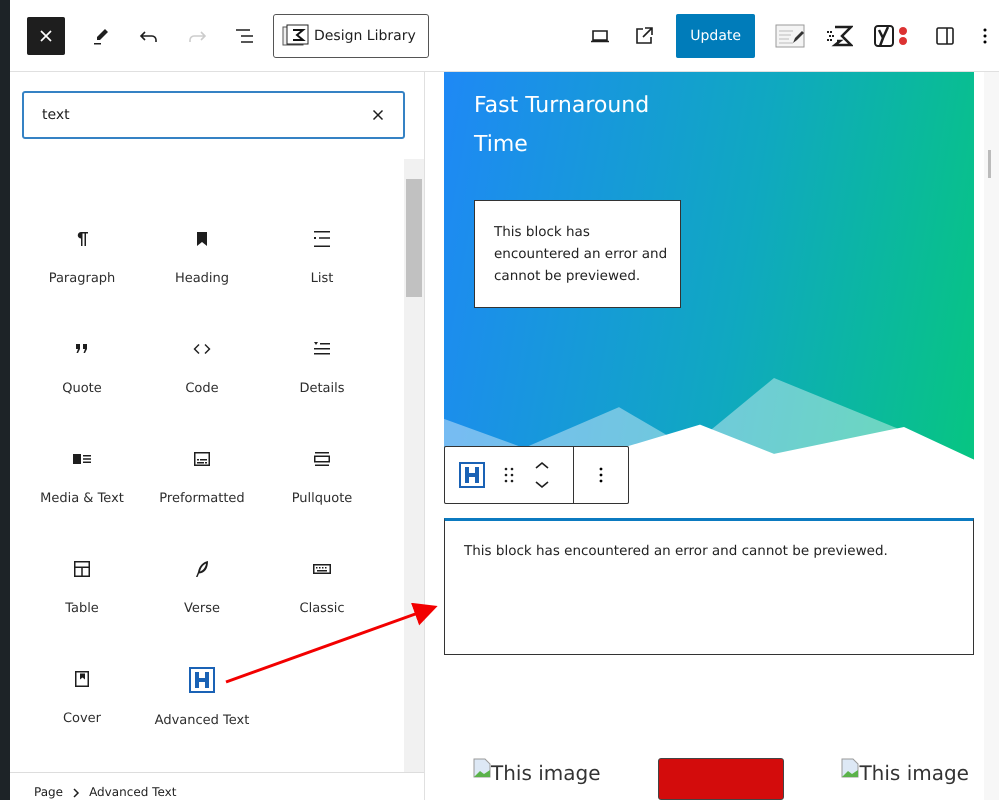 Image resolution: width=999 pixels, height=800 pixels. Describe the element at coordinates (351, 36) in the screenshot. I see `design-library-button: Design Library` at that location.